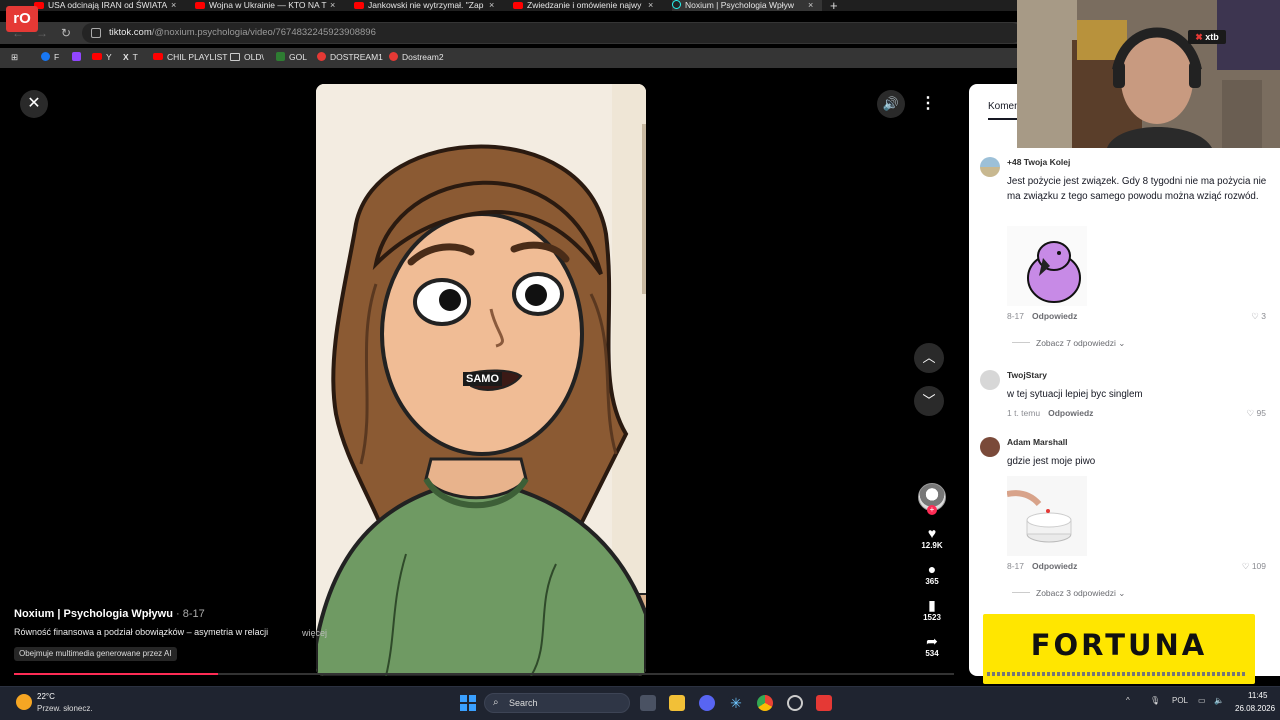 The image size is (1280, 720). I want to click on comment-author: +48 Twoja Kolej, so click(1038, 162).